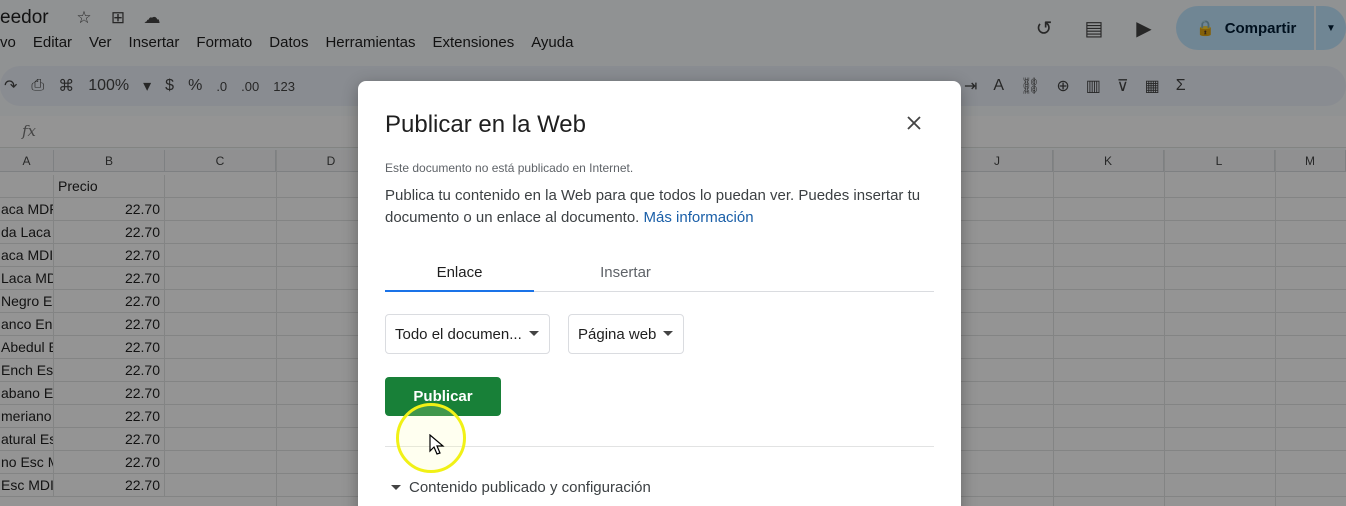 This screenshot has width=1346, height=506. I want to click on close-button, so click(914, 123).